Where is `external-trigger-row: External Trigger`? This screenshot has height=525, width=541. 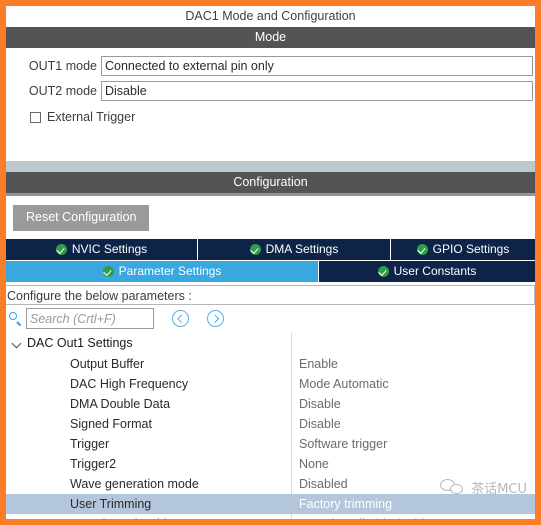
external-trigger-row: External Trigger is located at coordinates (270, 117).